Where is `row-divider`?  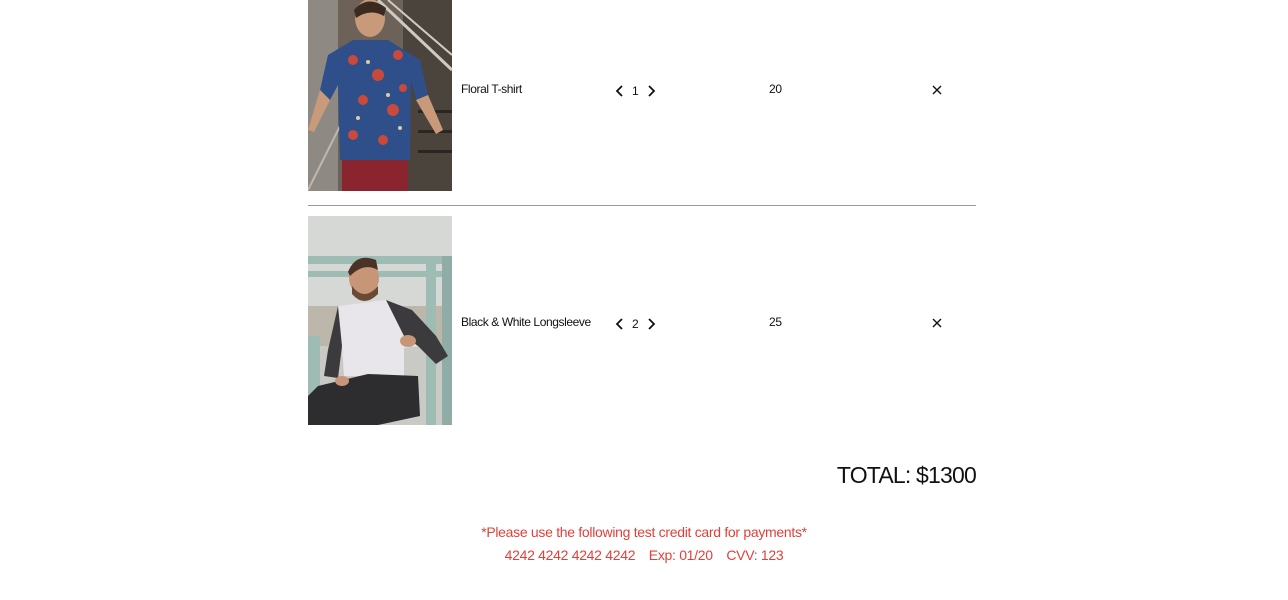 row-divider is located at coordinates (642, 205).